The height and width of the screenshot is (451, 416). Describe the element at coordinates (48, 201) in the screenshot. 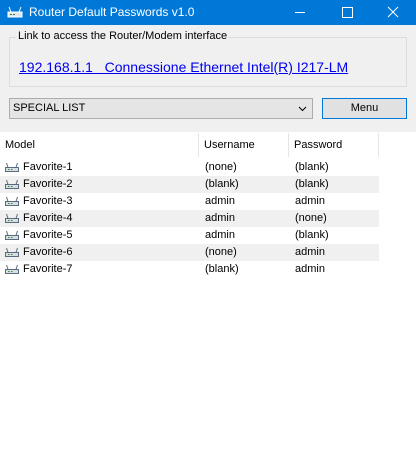

I see `cell-model: Favorite-3` at that location.